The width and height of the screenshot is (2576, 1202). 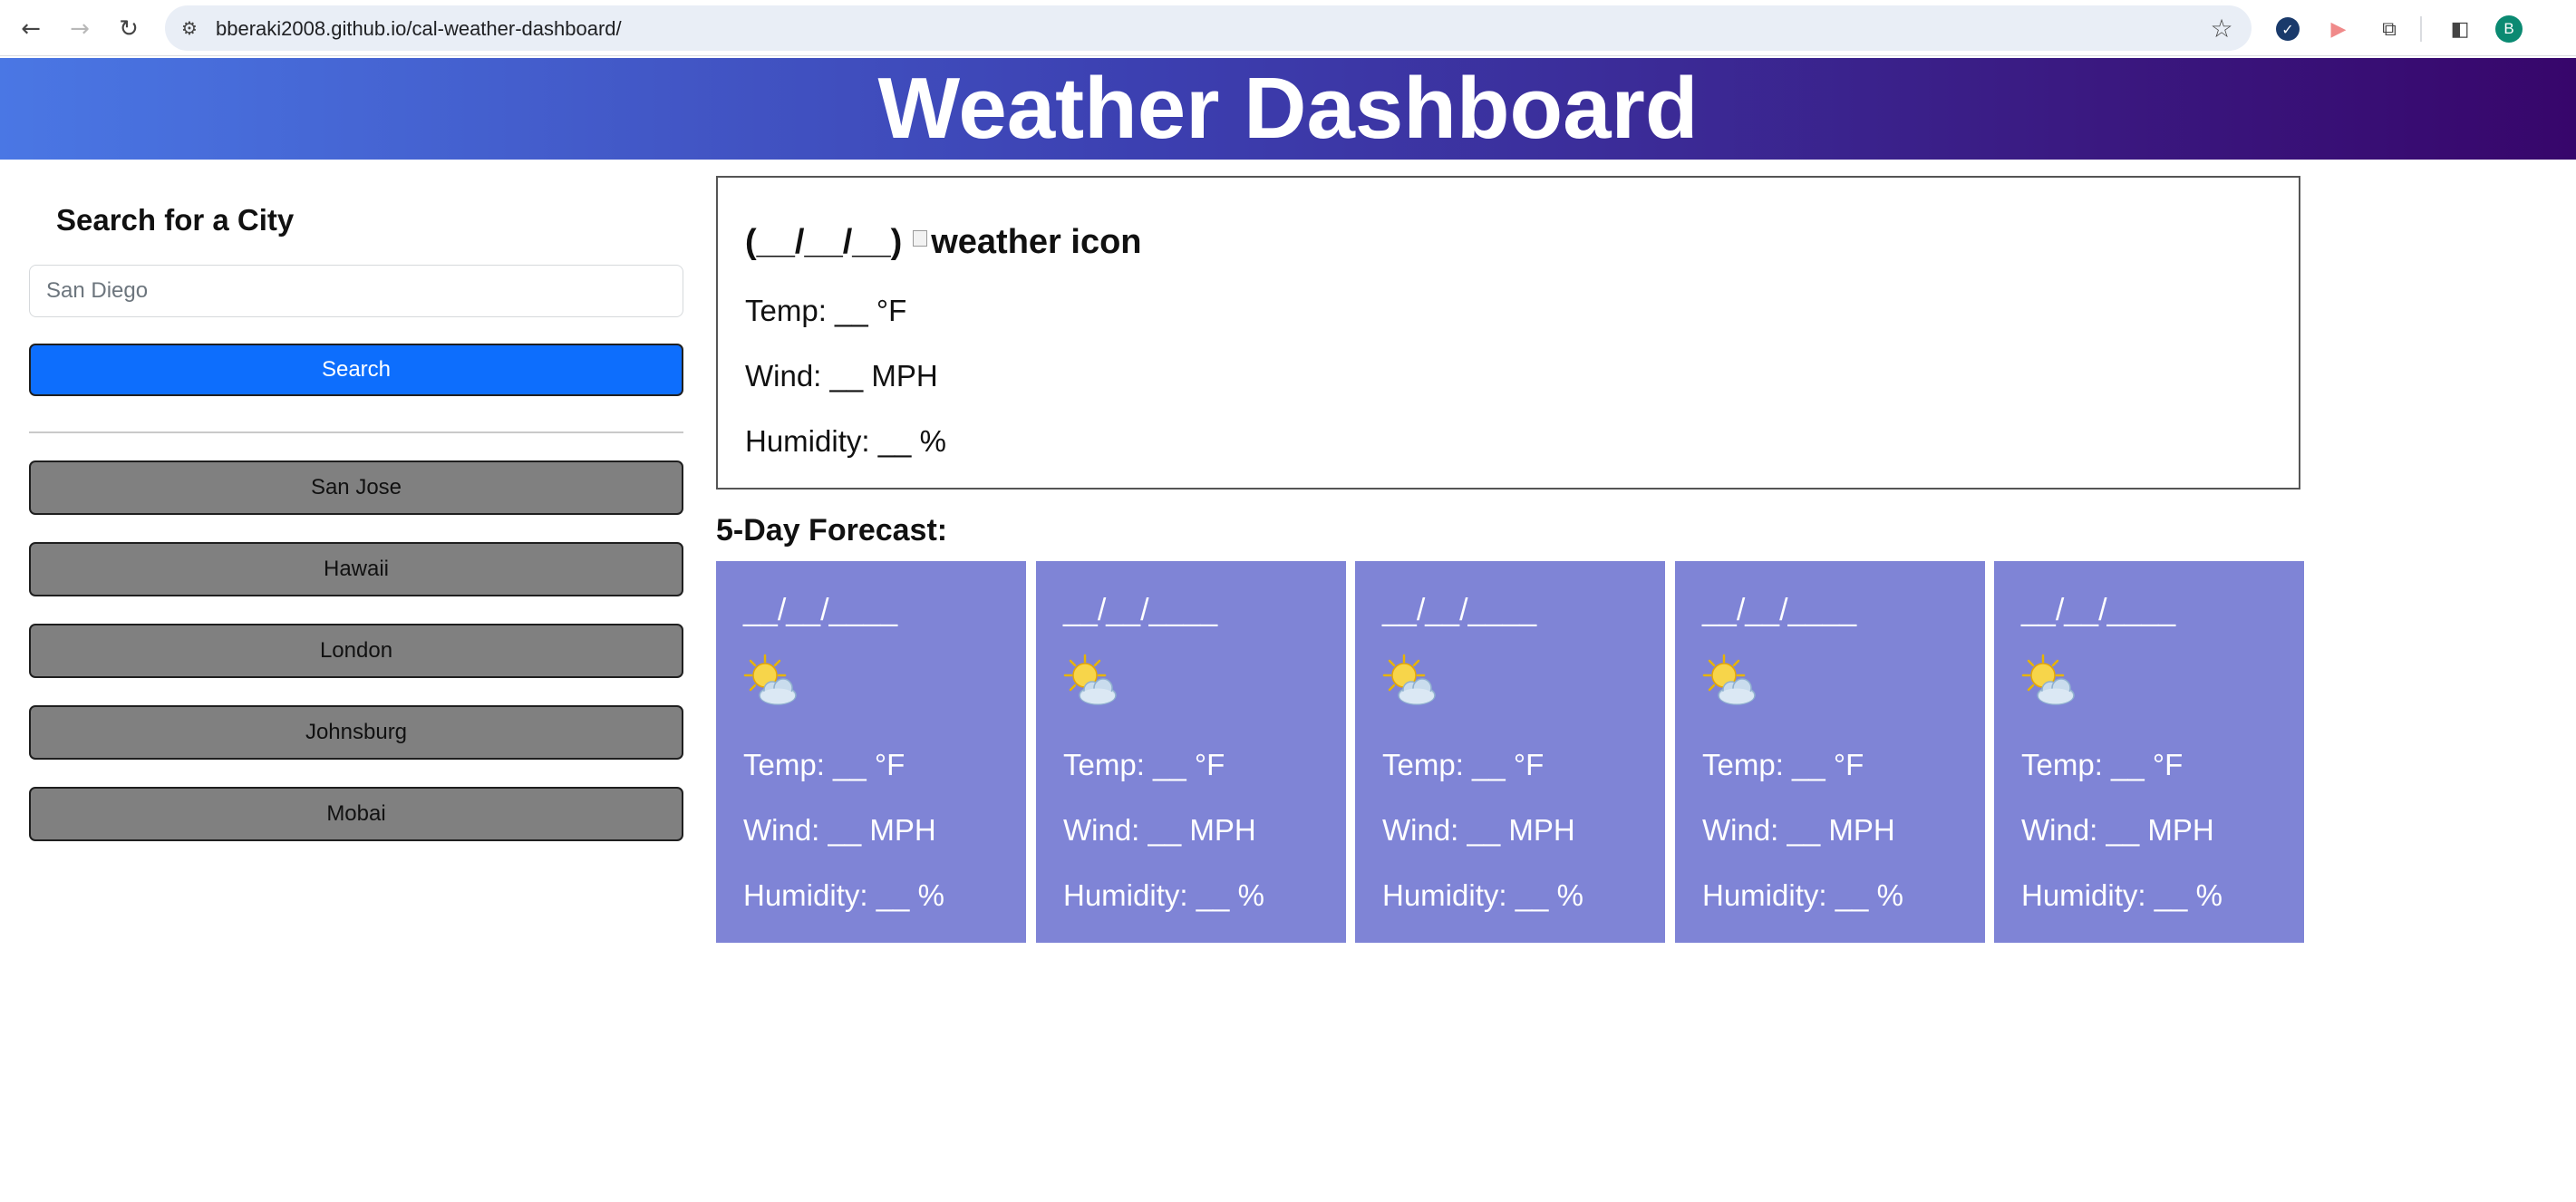 I want to click on reload-icon: ↻, so click(x=129, y=29).